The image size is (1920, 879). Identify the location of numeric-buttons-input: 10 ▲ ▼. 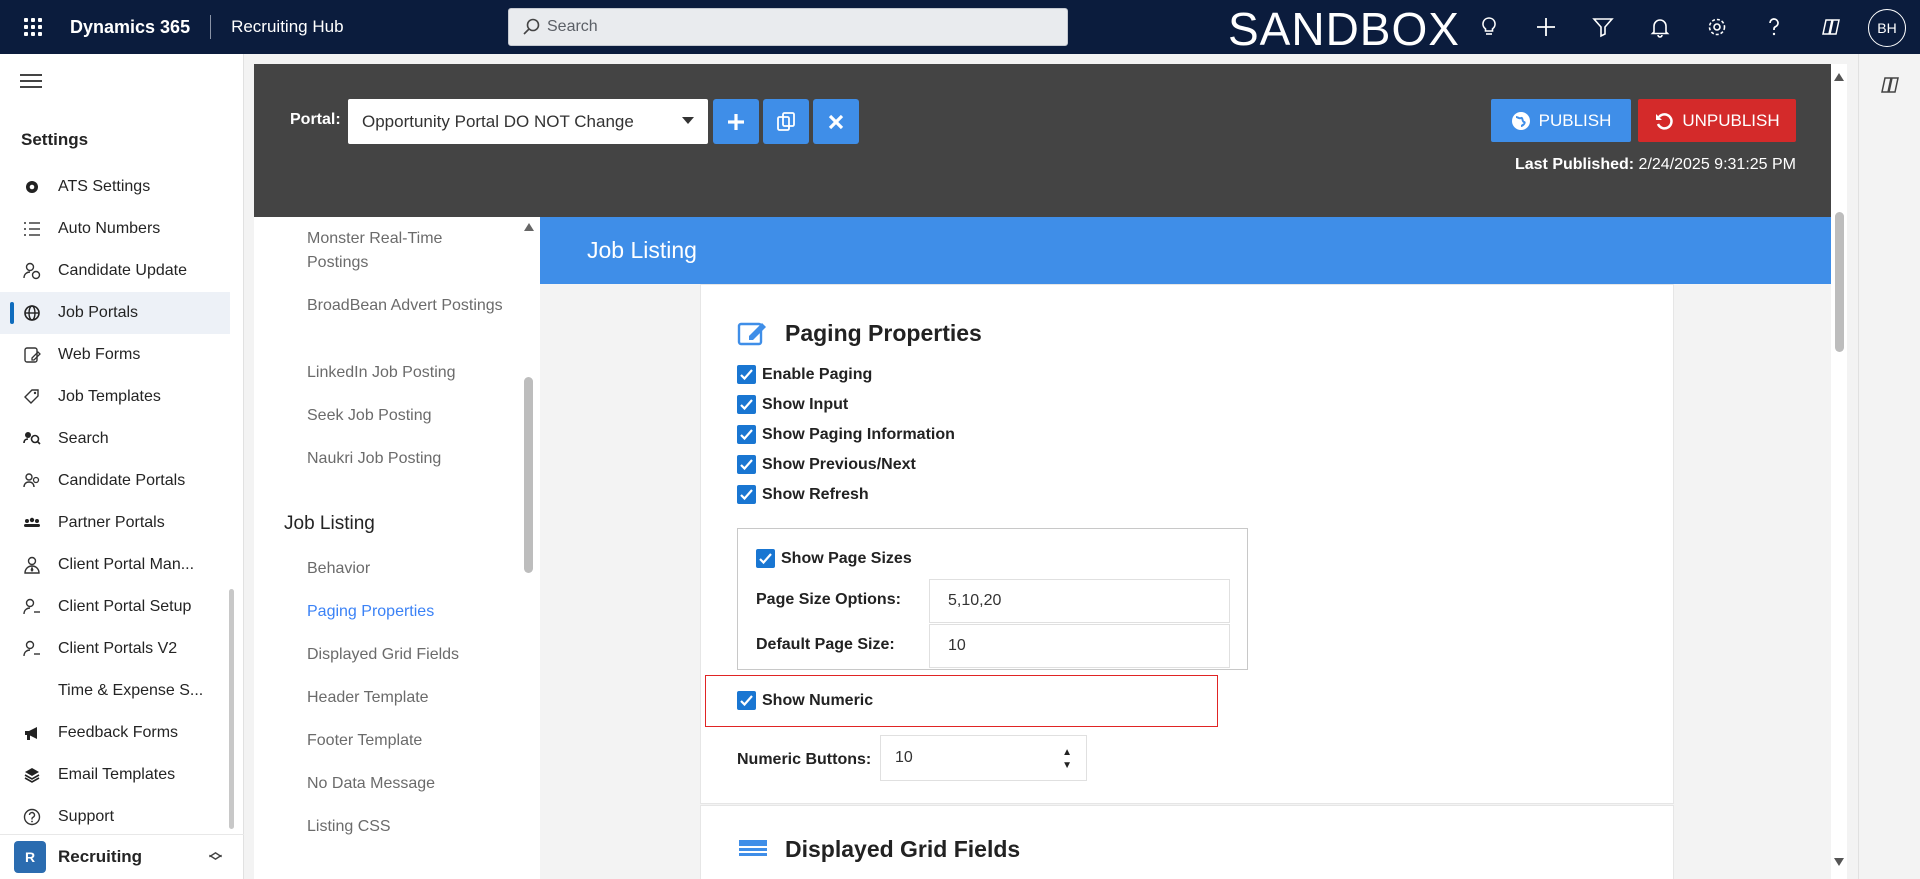
(983, 758).